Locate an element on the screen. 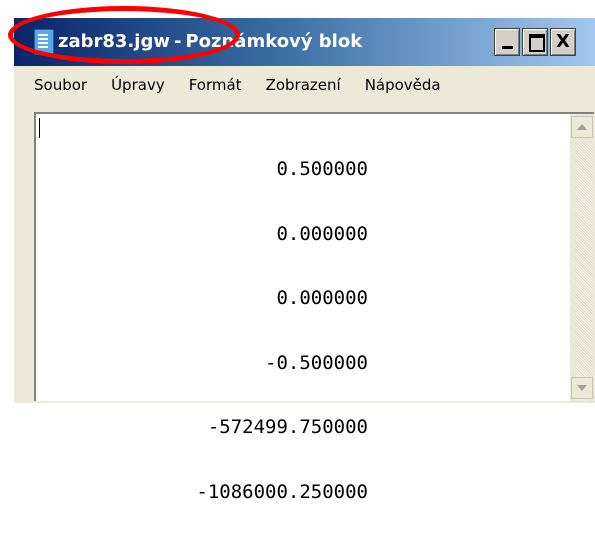 The width and height of the screenshot is (595, 546). close-button: X is located at coordinates (563, 42).